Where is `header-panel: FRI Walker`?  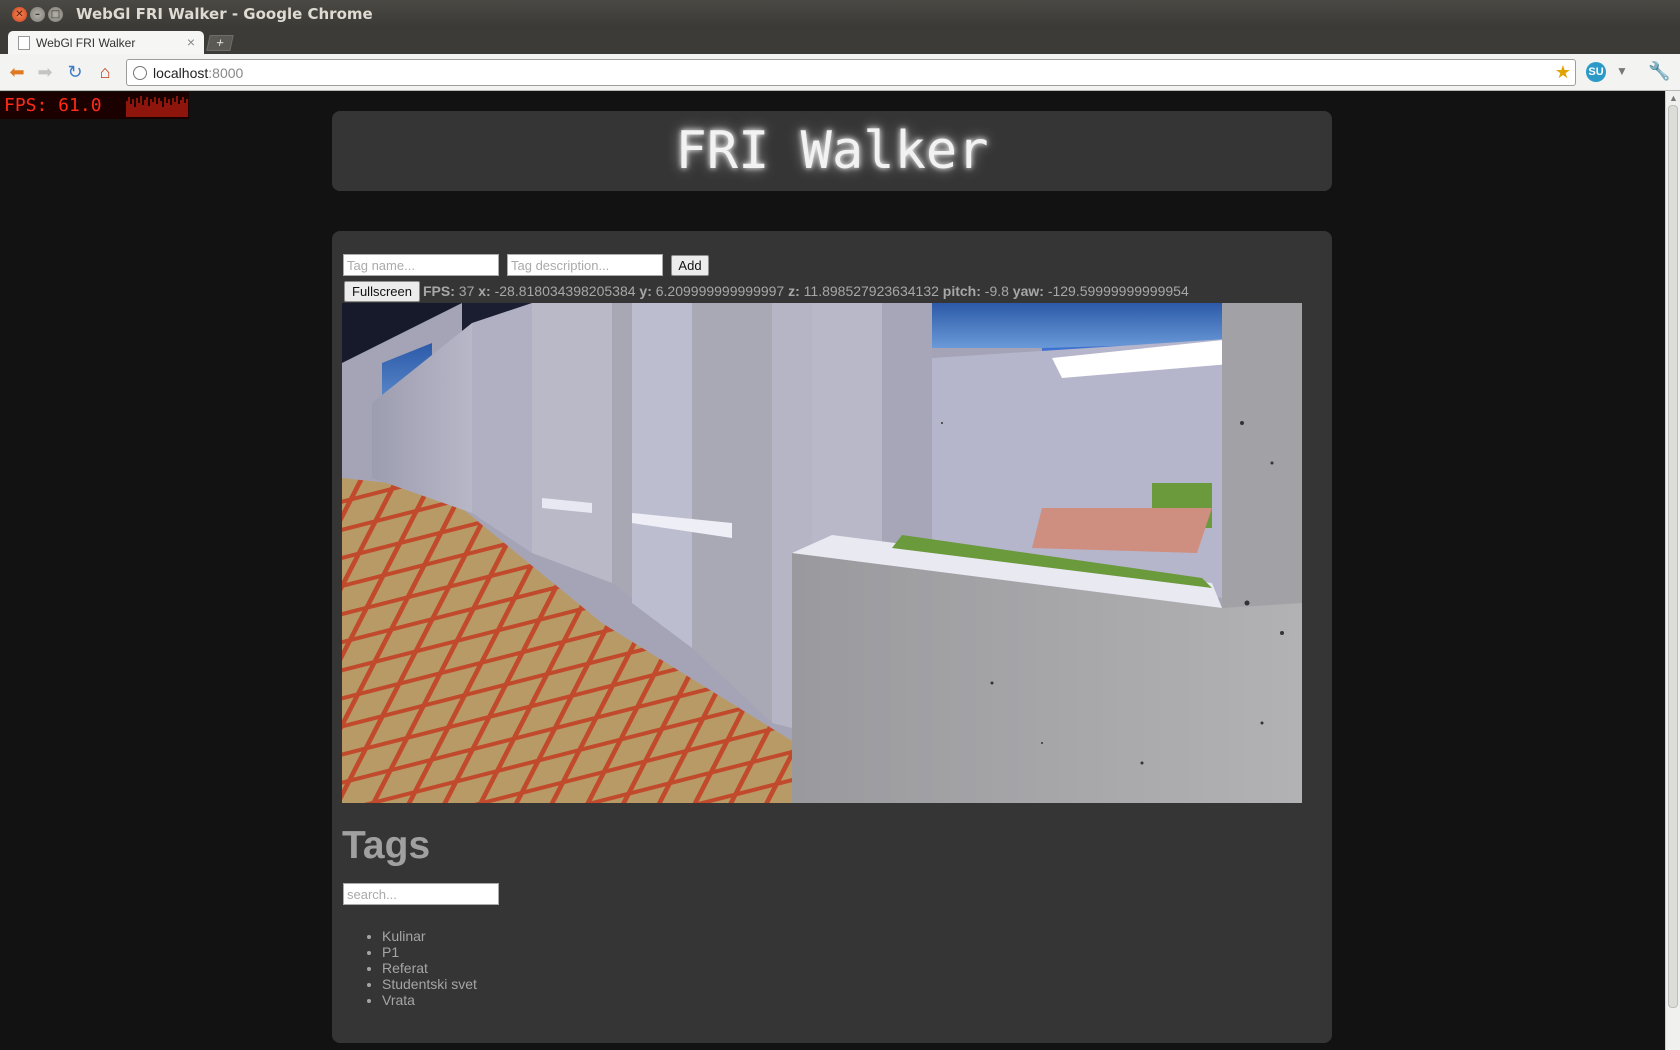
header-panel: FRI Walker is located at coordinates (832, 151).